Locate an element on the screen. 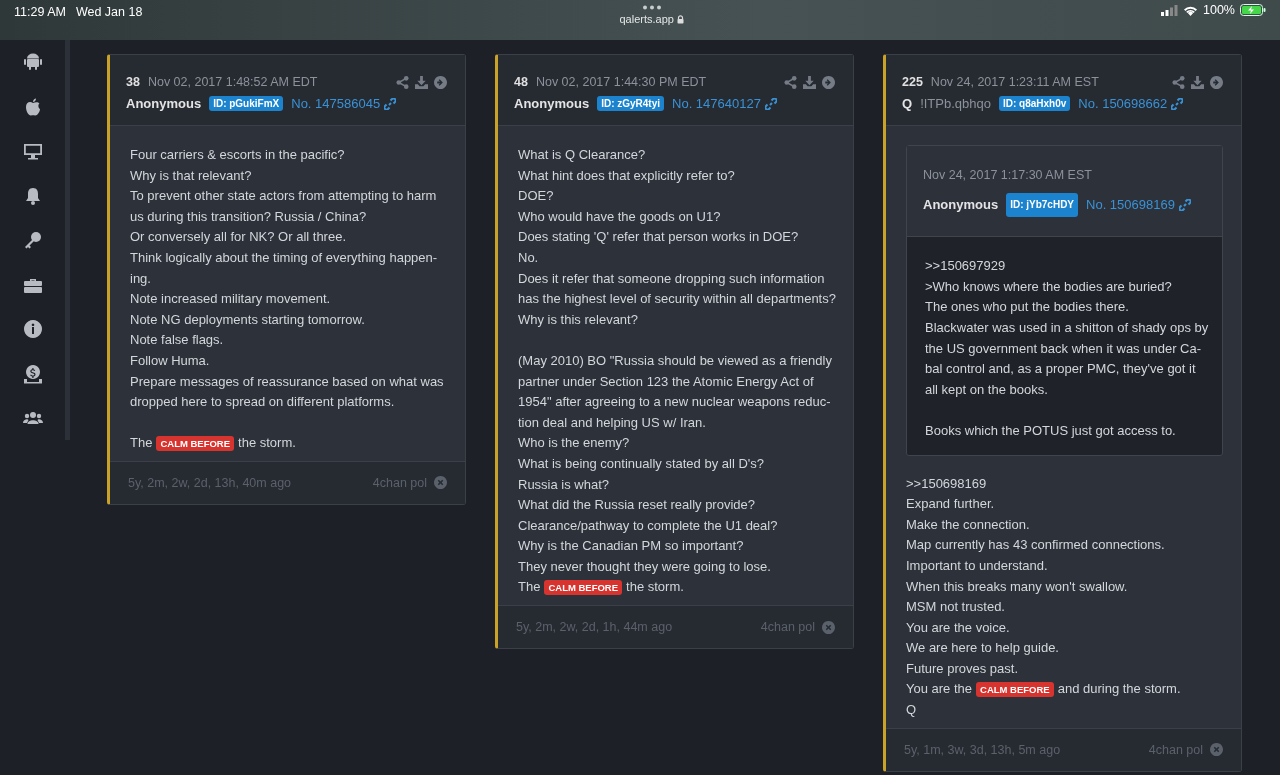  post-text-line: You are the voice. is located at coordinates (958, 627).